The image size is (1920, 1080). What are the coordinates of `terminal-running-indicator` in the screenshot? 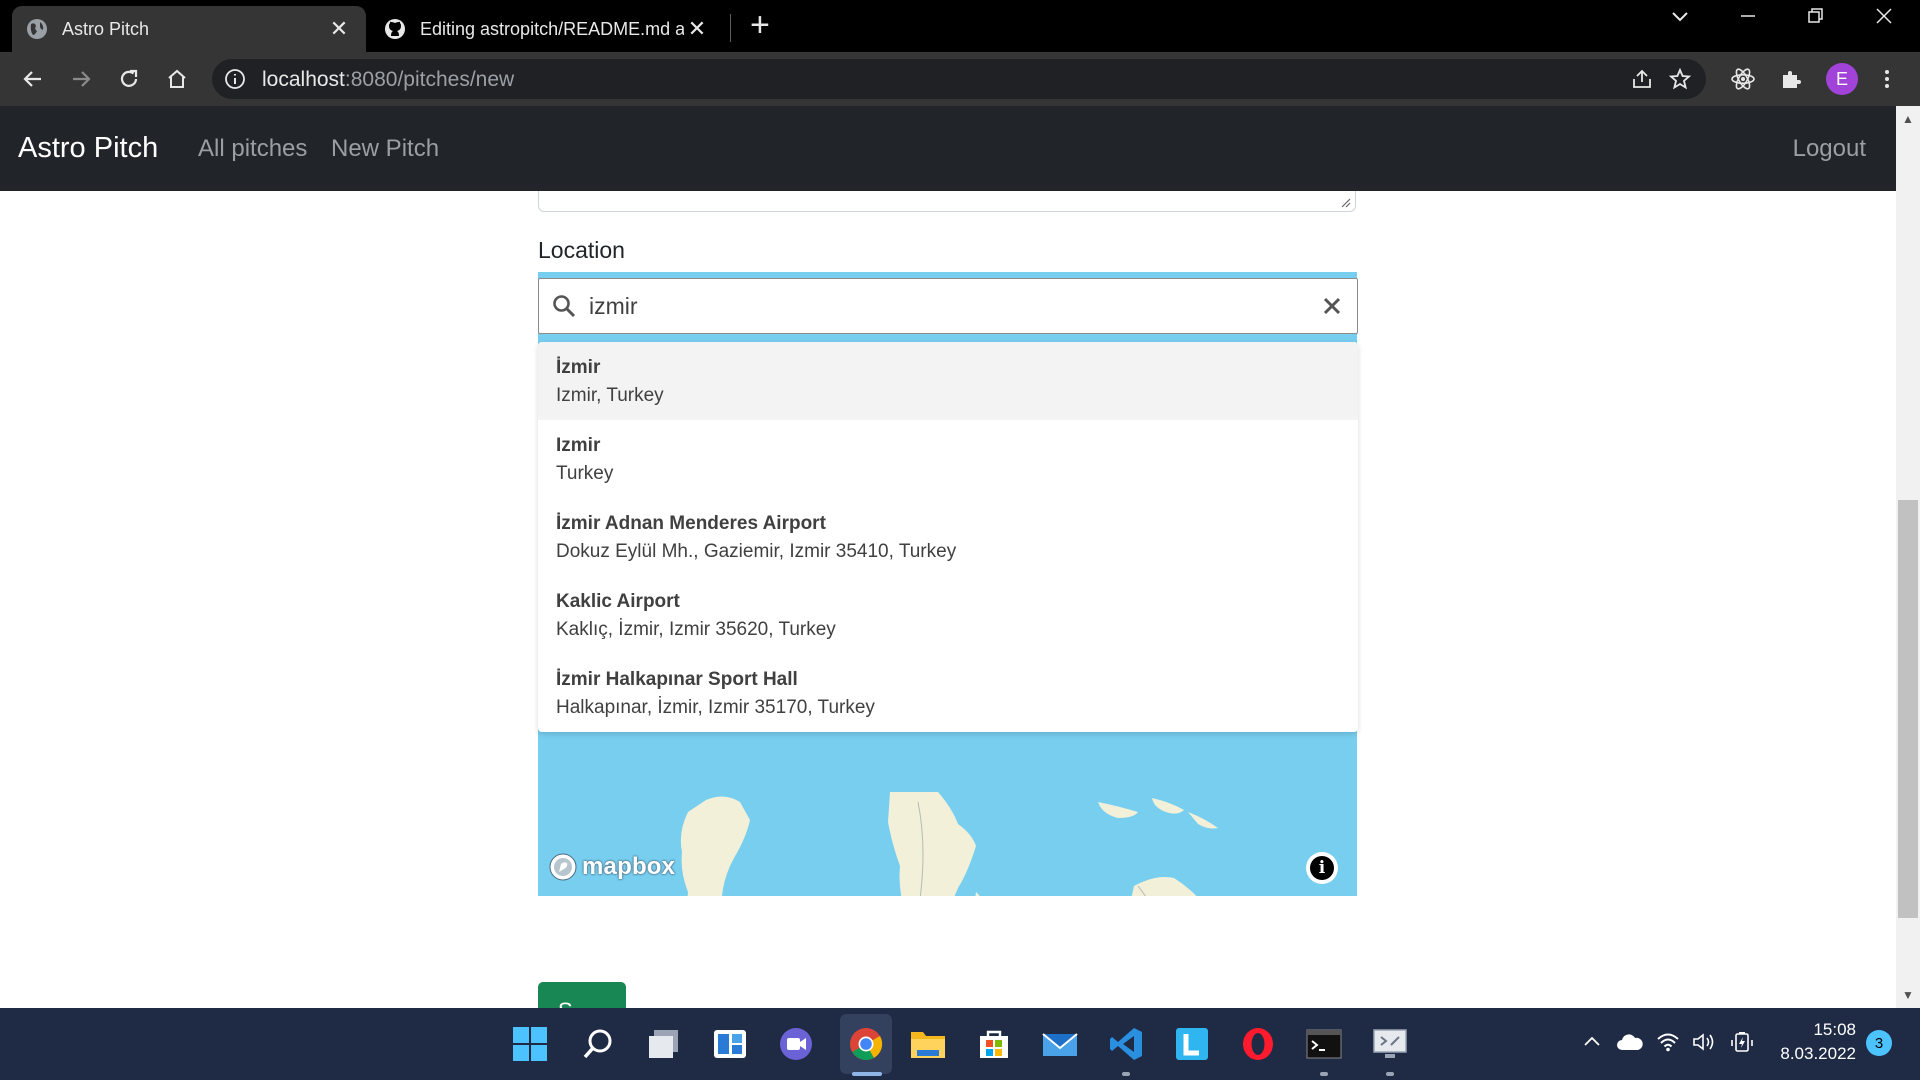 It's located at (1324, 1074).